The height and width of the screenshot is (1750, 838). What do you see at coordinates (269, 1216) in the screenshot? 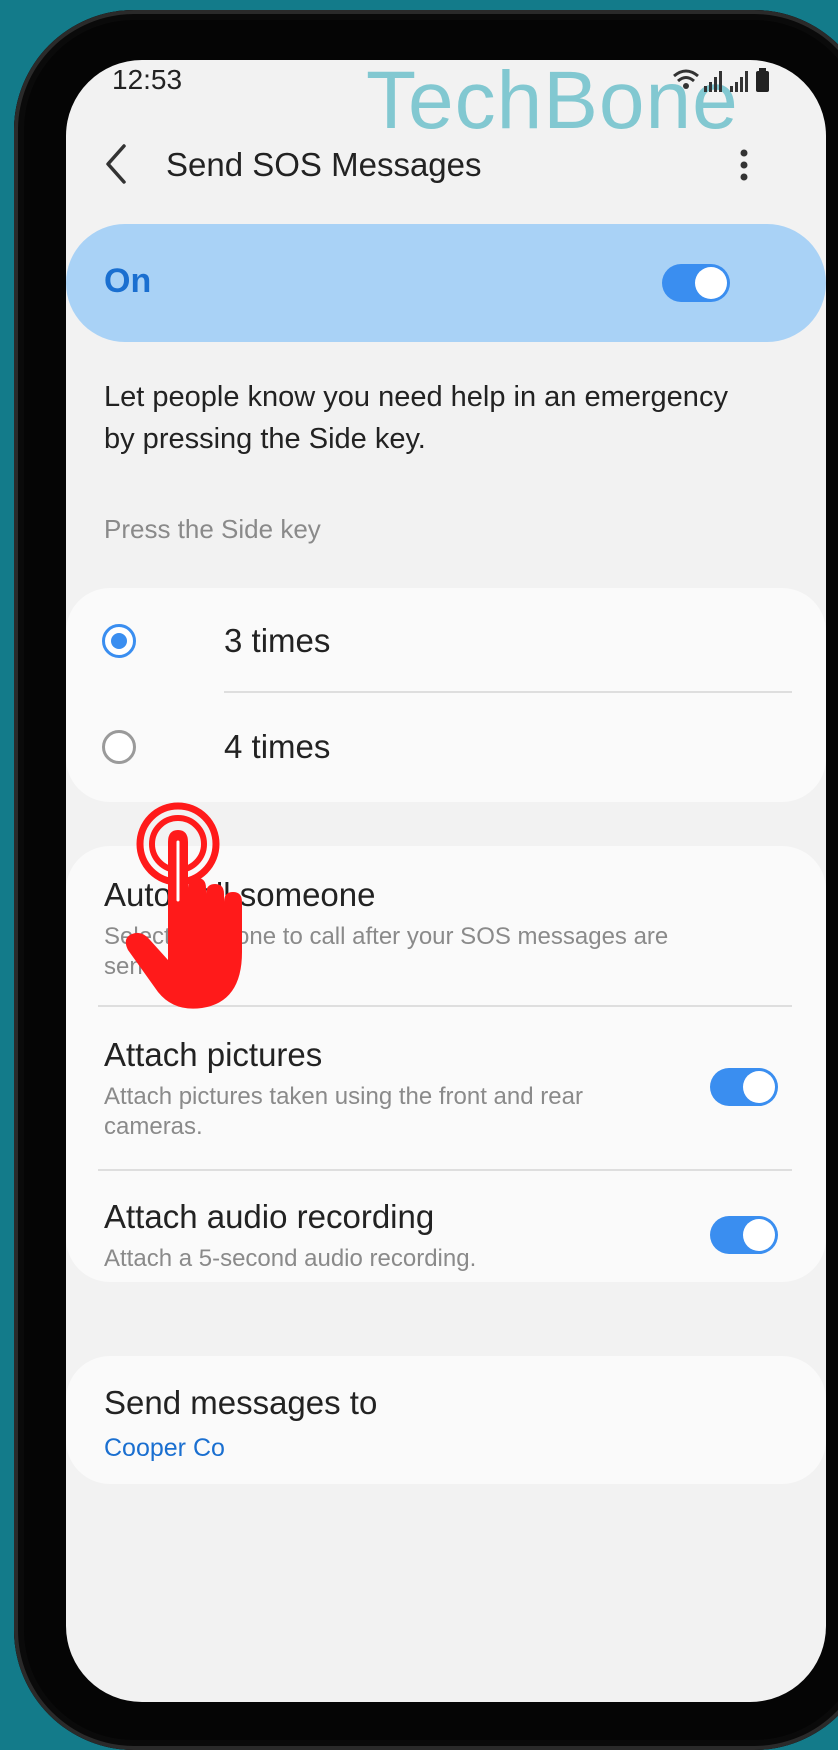
I see `attach-audio-title: Attach audio recording` at bounding box center [269, 1216].